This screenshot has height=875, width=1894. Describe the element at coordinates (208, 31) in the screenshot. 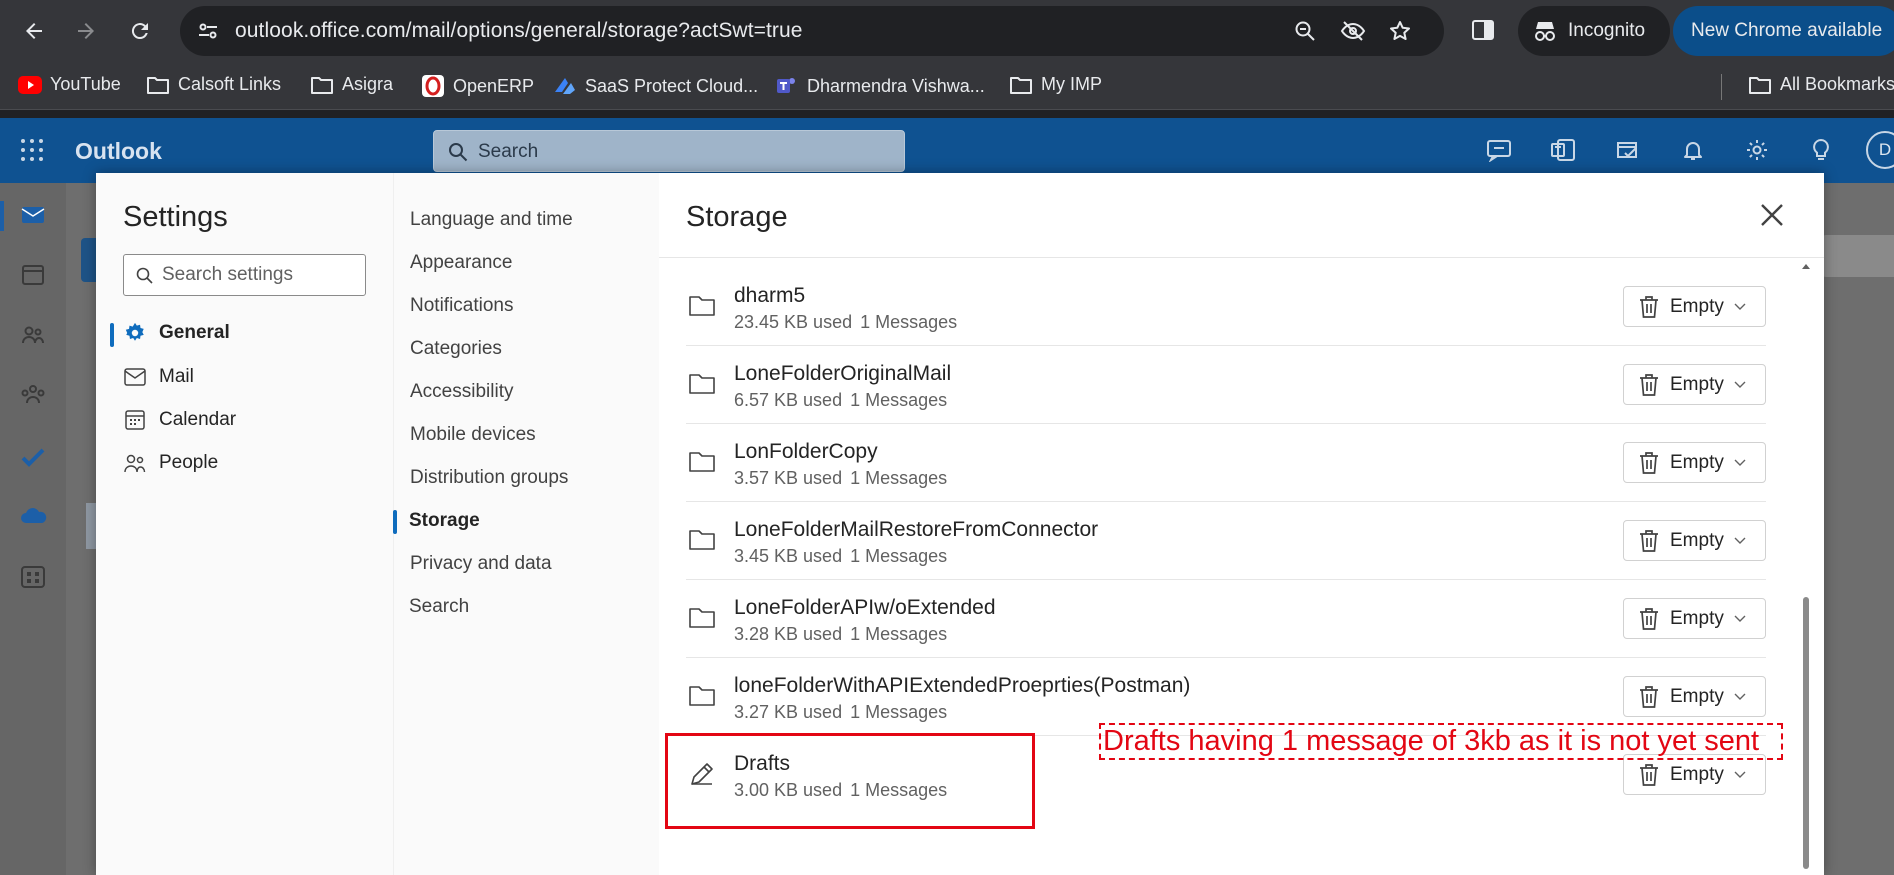

I see `site-info-icon` at that location.